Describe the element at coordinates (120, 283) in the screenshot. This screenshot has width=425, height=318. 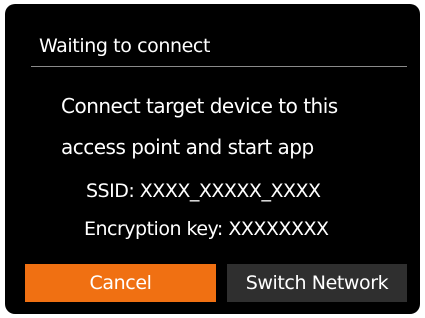
I see `cancel-button: Cancel` at that location.